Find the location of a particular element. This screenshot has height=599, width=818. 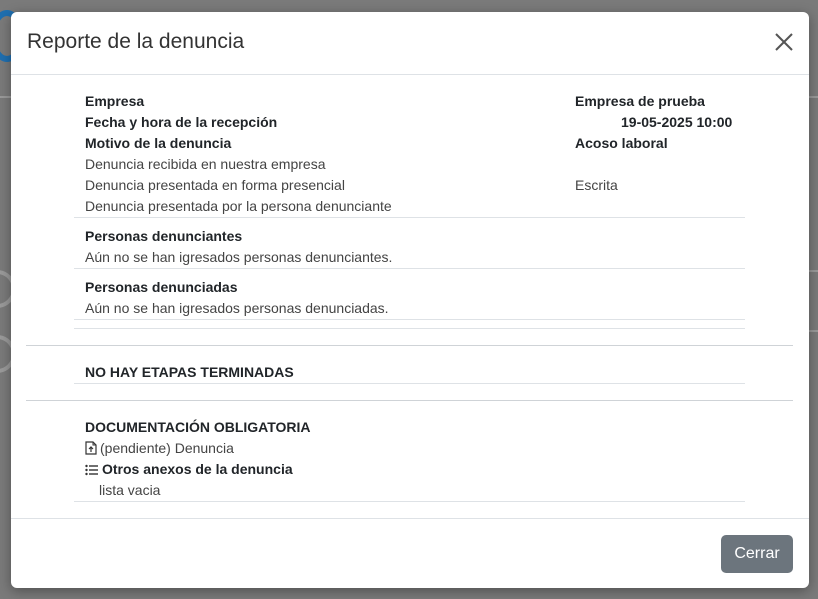

file-upload-icon is located at coordinates (91, 449).